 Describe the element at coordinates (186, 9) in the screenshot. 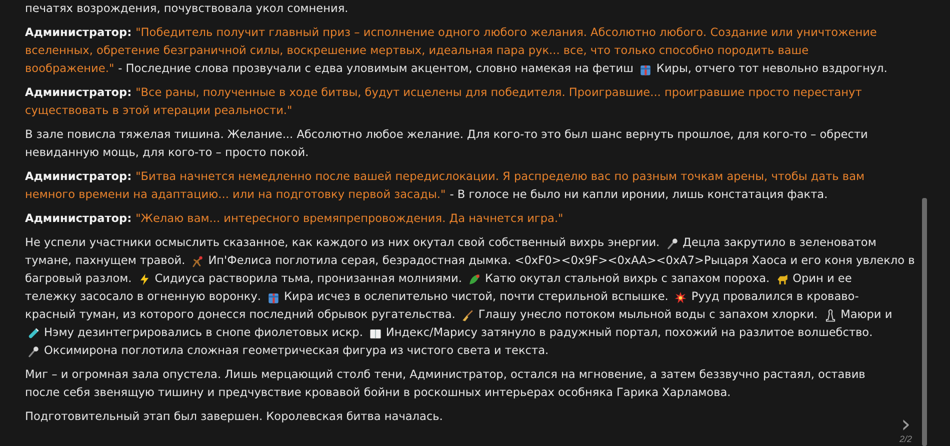

I see `narration-text: печатях возрождения, почувствовала укол сомнения.` at that location.